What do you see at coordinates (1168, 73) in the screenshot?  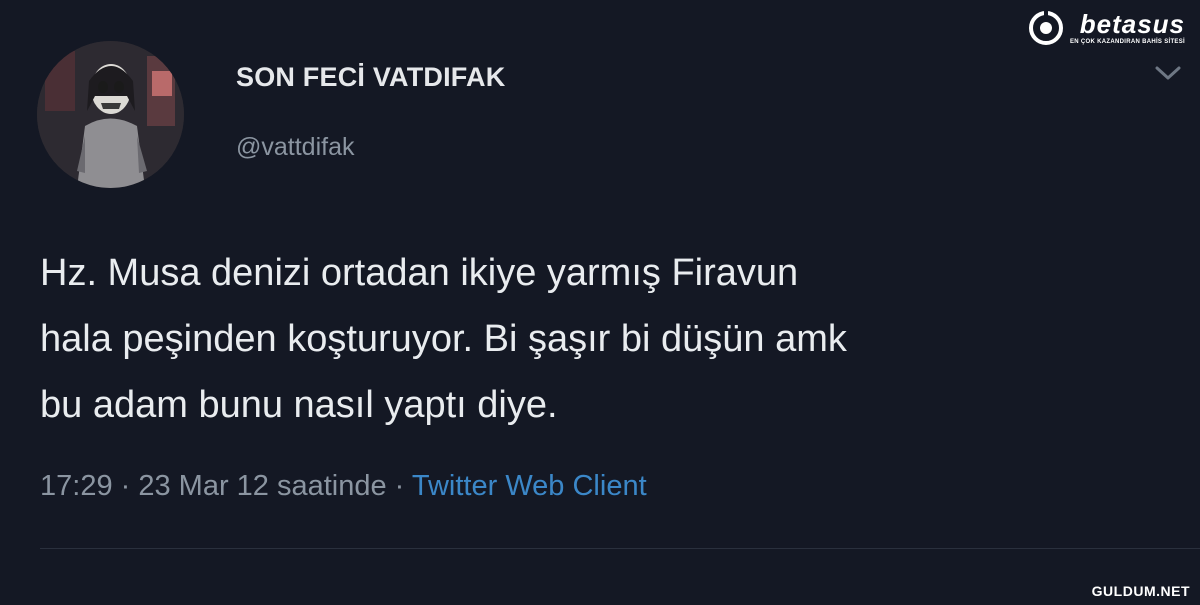 I see `chevron-down-icon` at bounding box center [1168, 73].